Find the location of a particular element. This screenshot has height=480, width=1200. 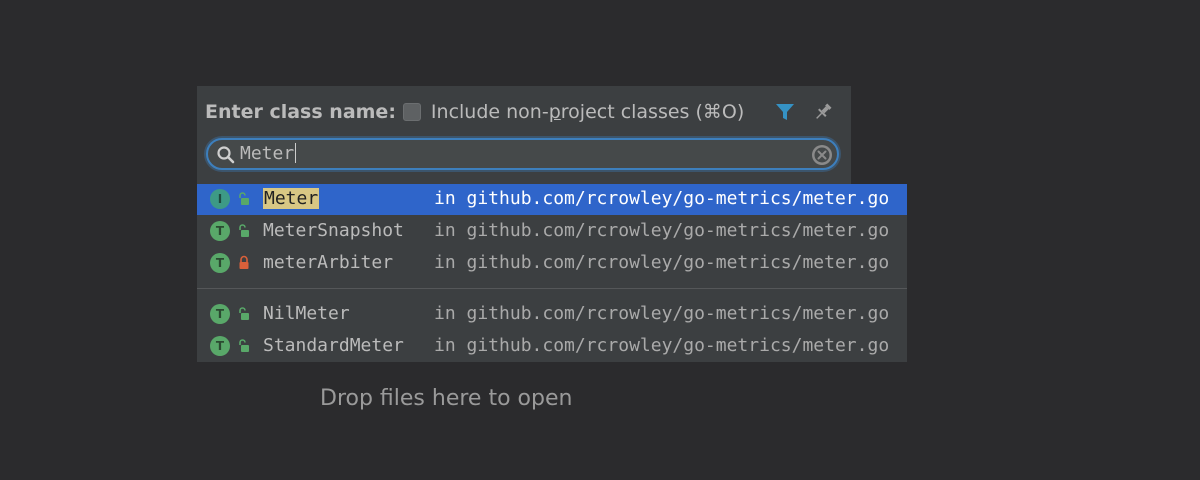

clear-icon is located at coordinates (822, 157).